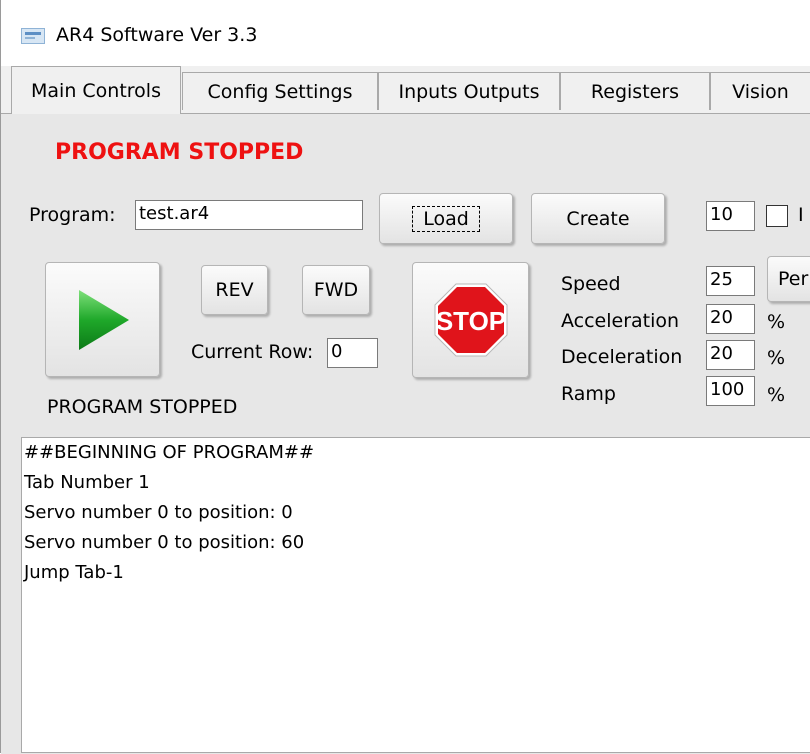 Image resolution: width=810 pixels, height=754 pixels. What do you see at coordinates (252, 352) in the screenshot?
I see `current-row-label: Current Row:` at bounding box center [252, 352].